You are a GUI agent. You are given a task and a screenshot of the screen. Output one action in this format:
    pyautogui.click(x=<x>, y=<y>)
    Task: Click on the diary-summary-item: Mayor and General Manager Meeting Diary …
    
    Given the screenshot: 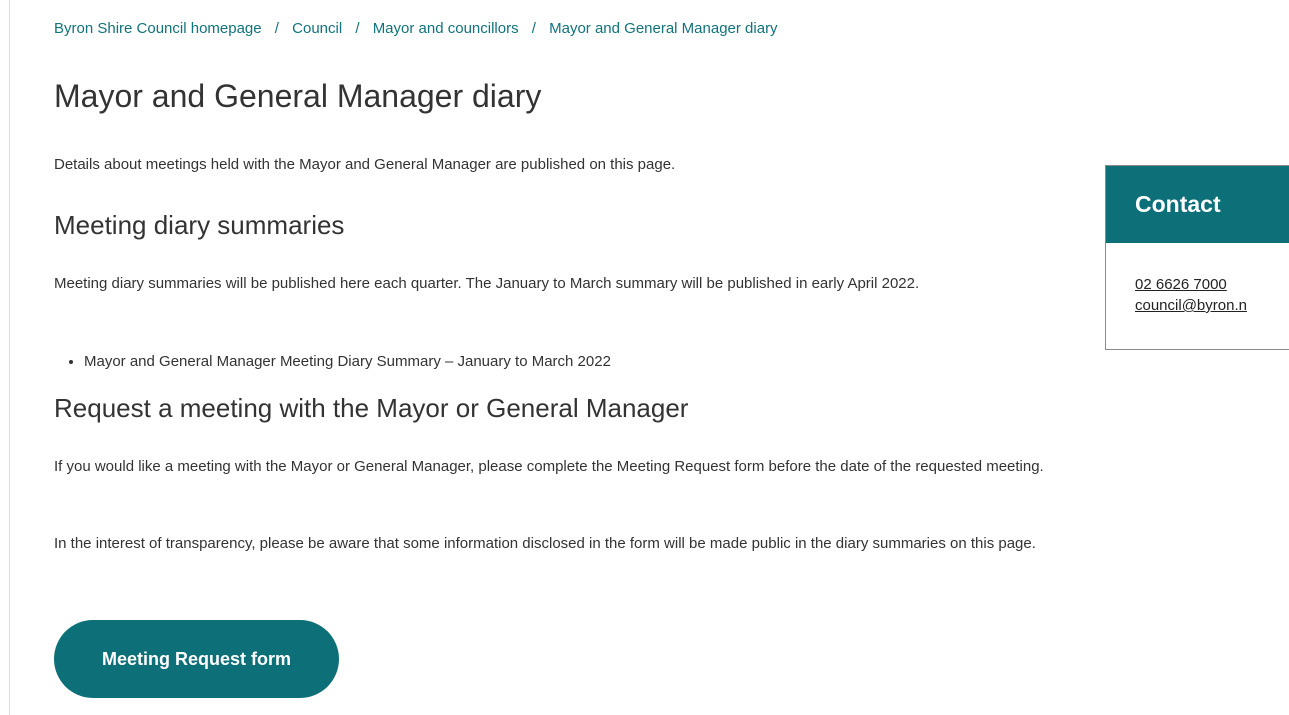 What is the action you would take?
    pyautogui.click(x=347, y=362)
    